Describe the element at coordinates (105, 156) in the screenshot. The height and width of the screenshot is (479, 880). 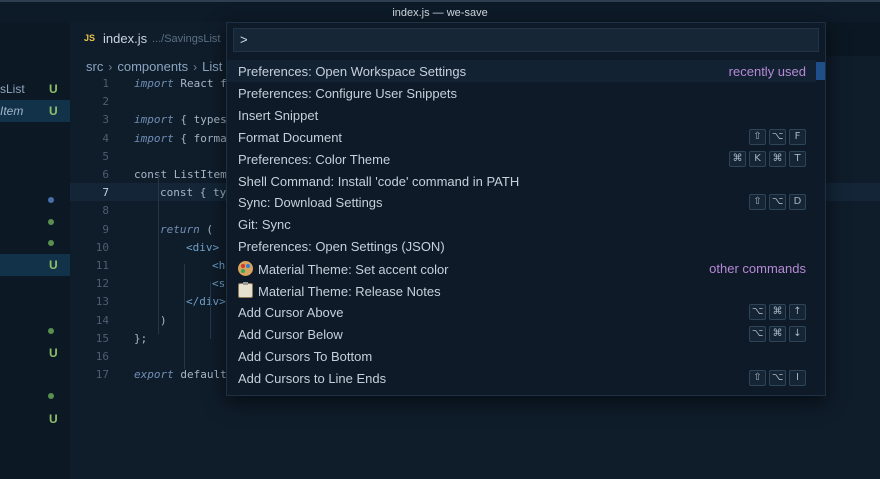
I see `line-number: 5` at that location.